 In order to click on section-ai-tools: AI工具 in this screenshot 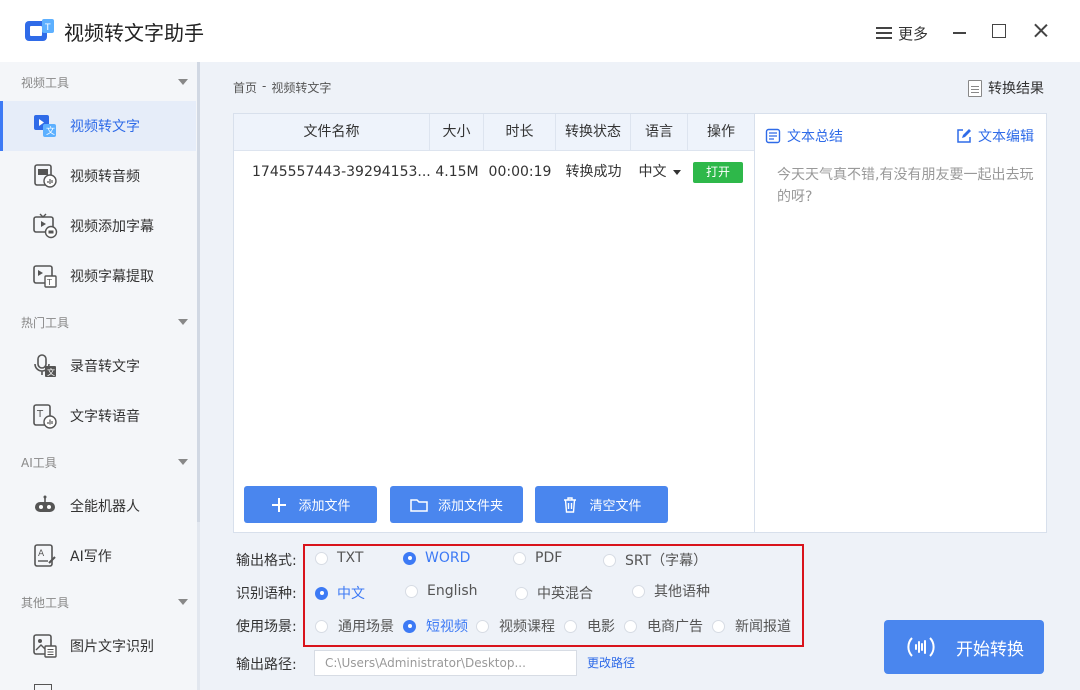, I will do `click(98, 462)`.